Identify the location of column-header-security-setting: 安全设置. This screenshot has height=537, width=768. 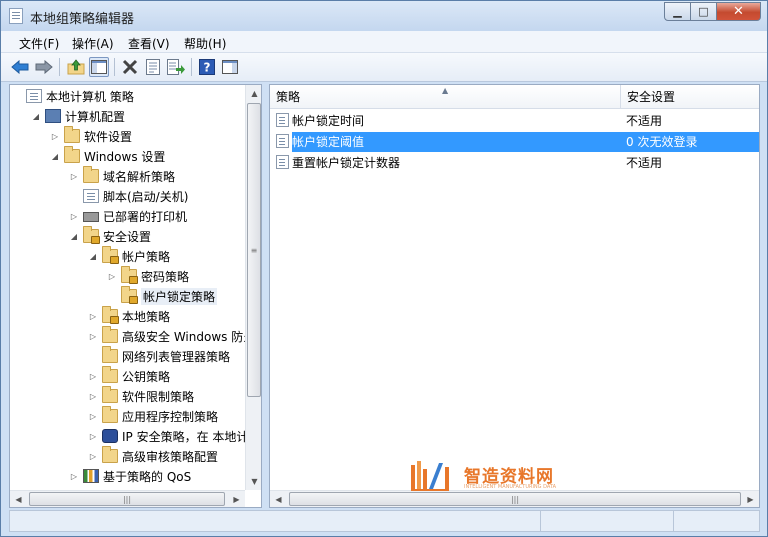
(690, 97).